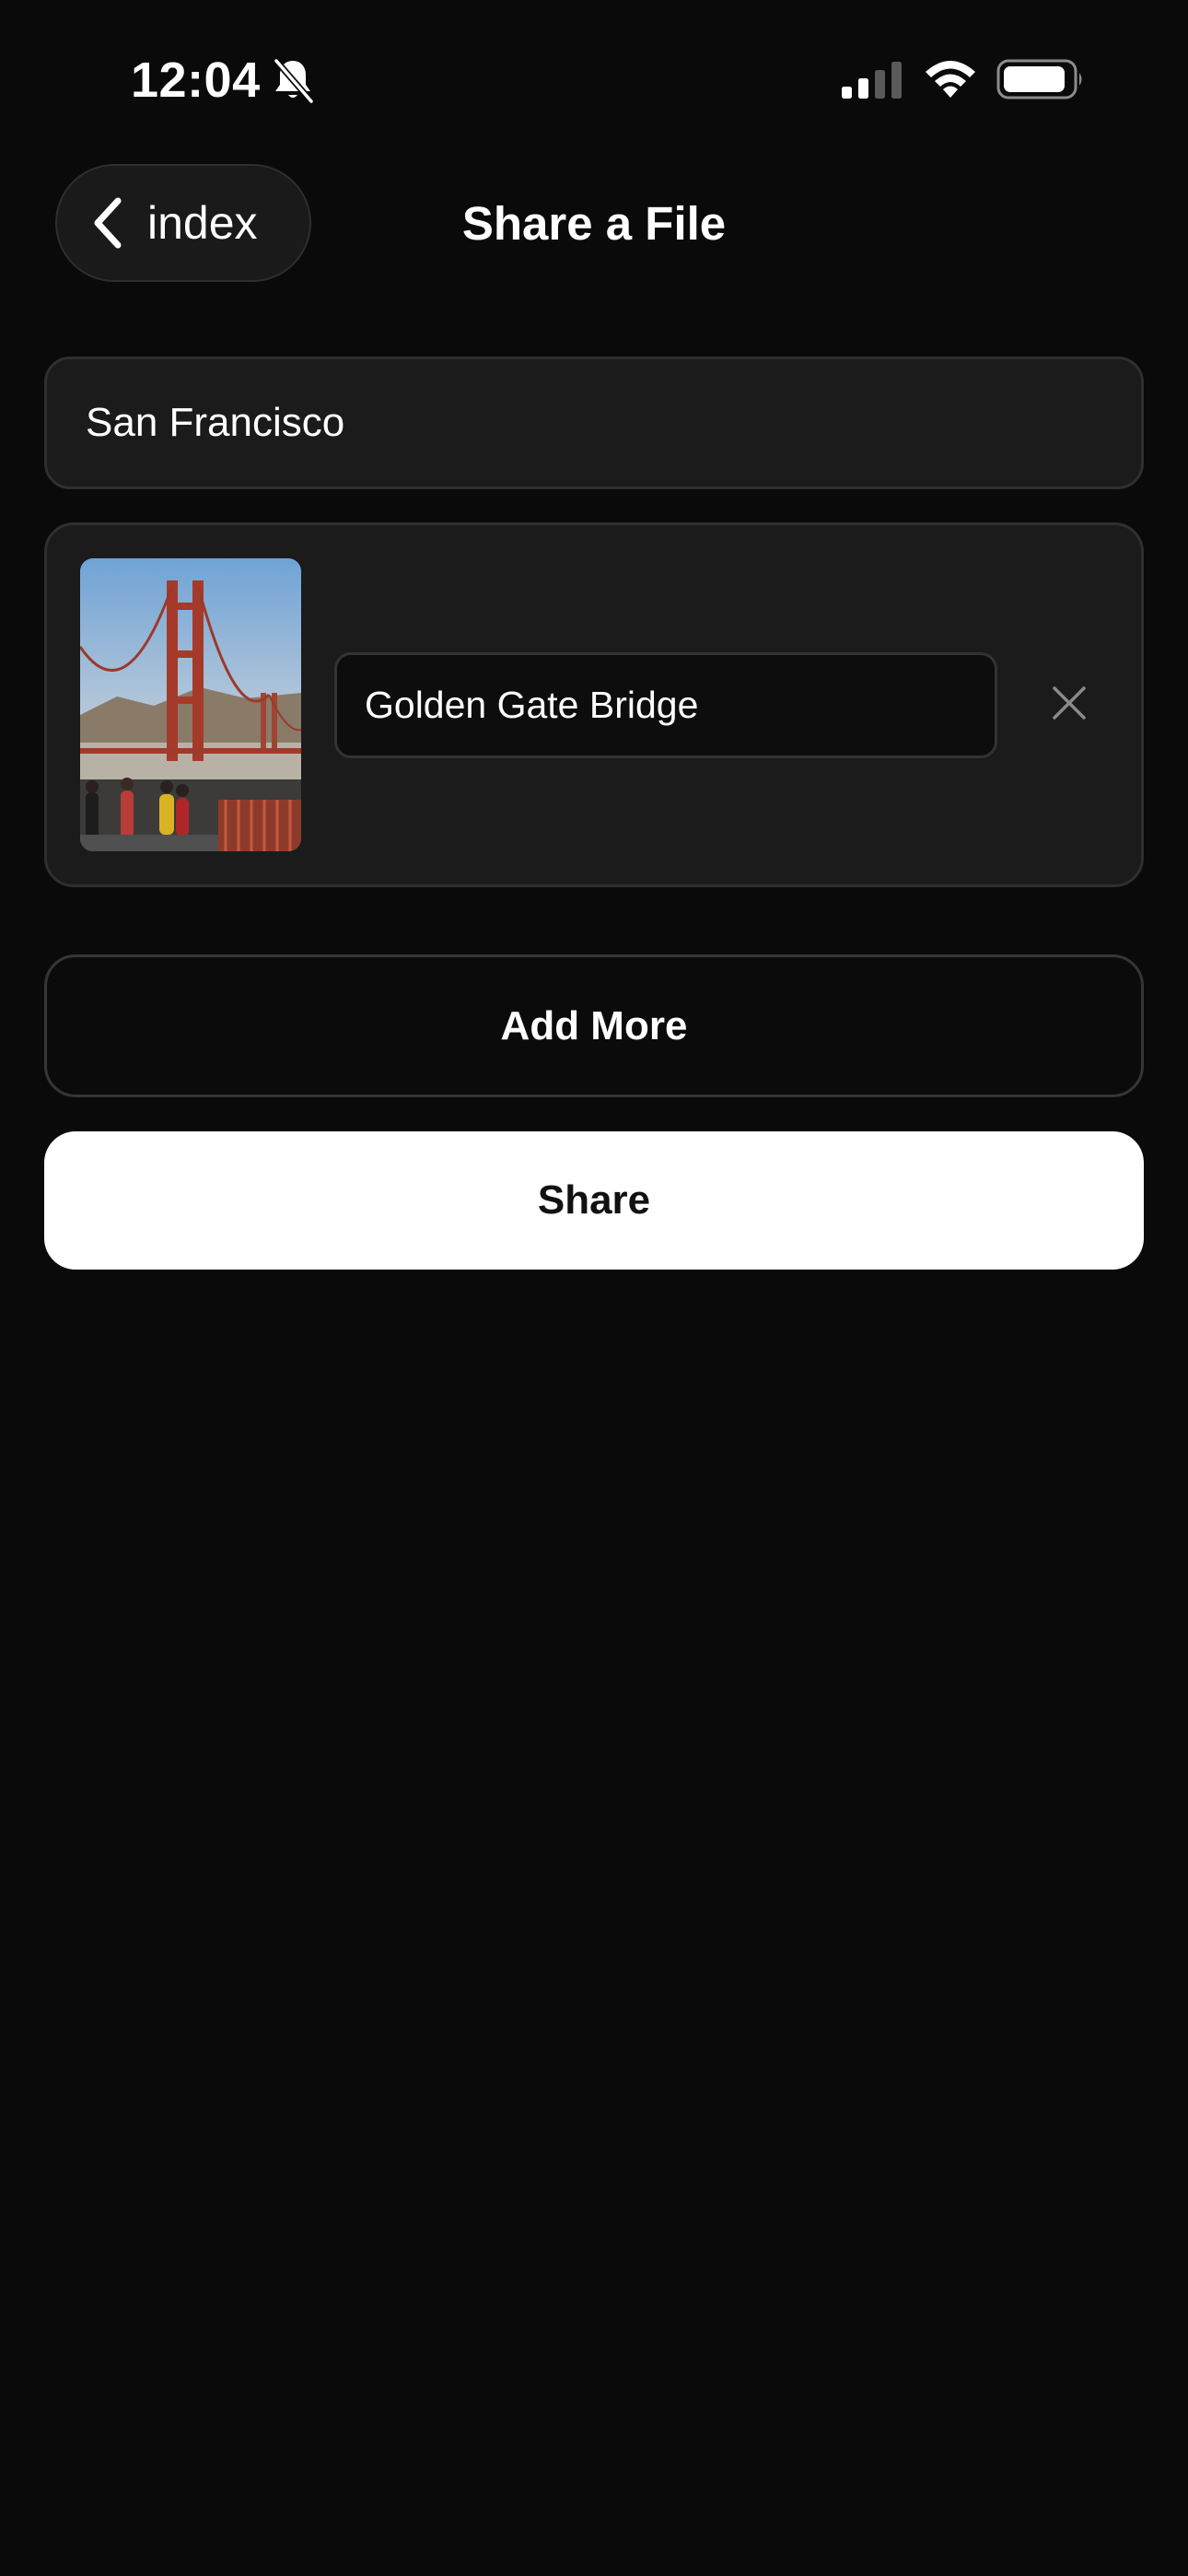 The width and height of the screenshot is (1188, 2576). I want to click on file-thumbnail, so click(190, 704).